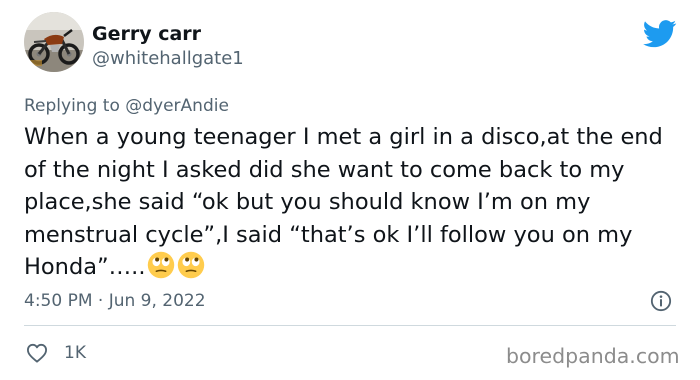  Describe the element at coordinates (75, 106) in the screenshot. I see `replying-to-prefix: Replying to` at that location.